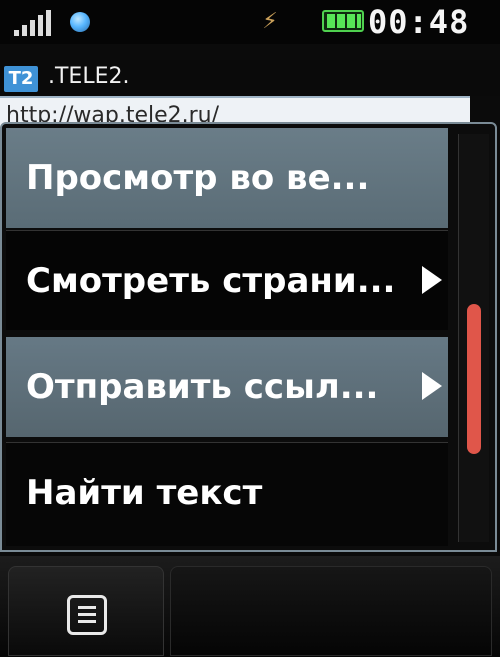  I want to click on battery-icon, so click(343, 21).